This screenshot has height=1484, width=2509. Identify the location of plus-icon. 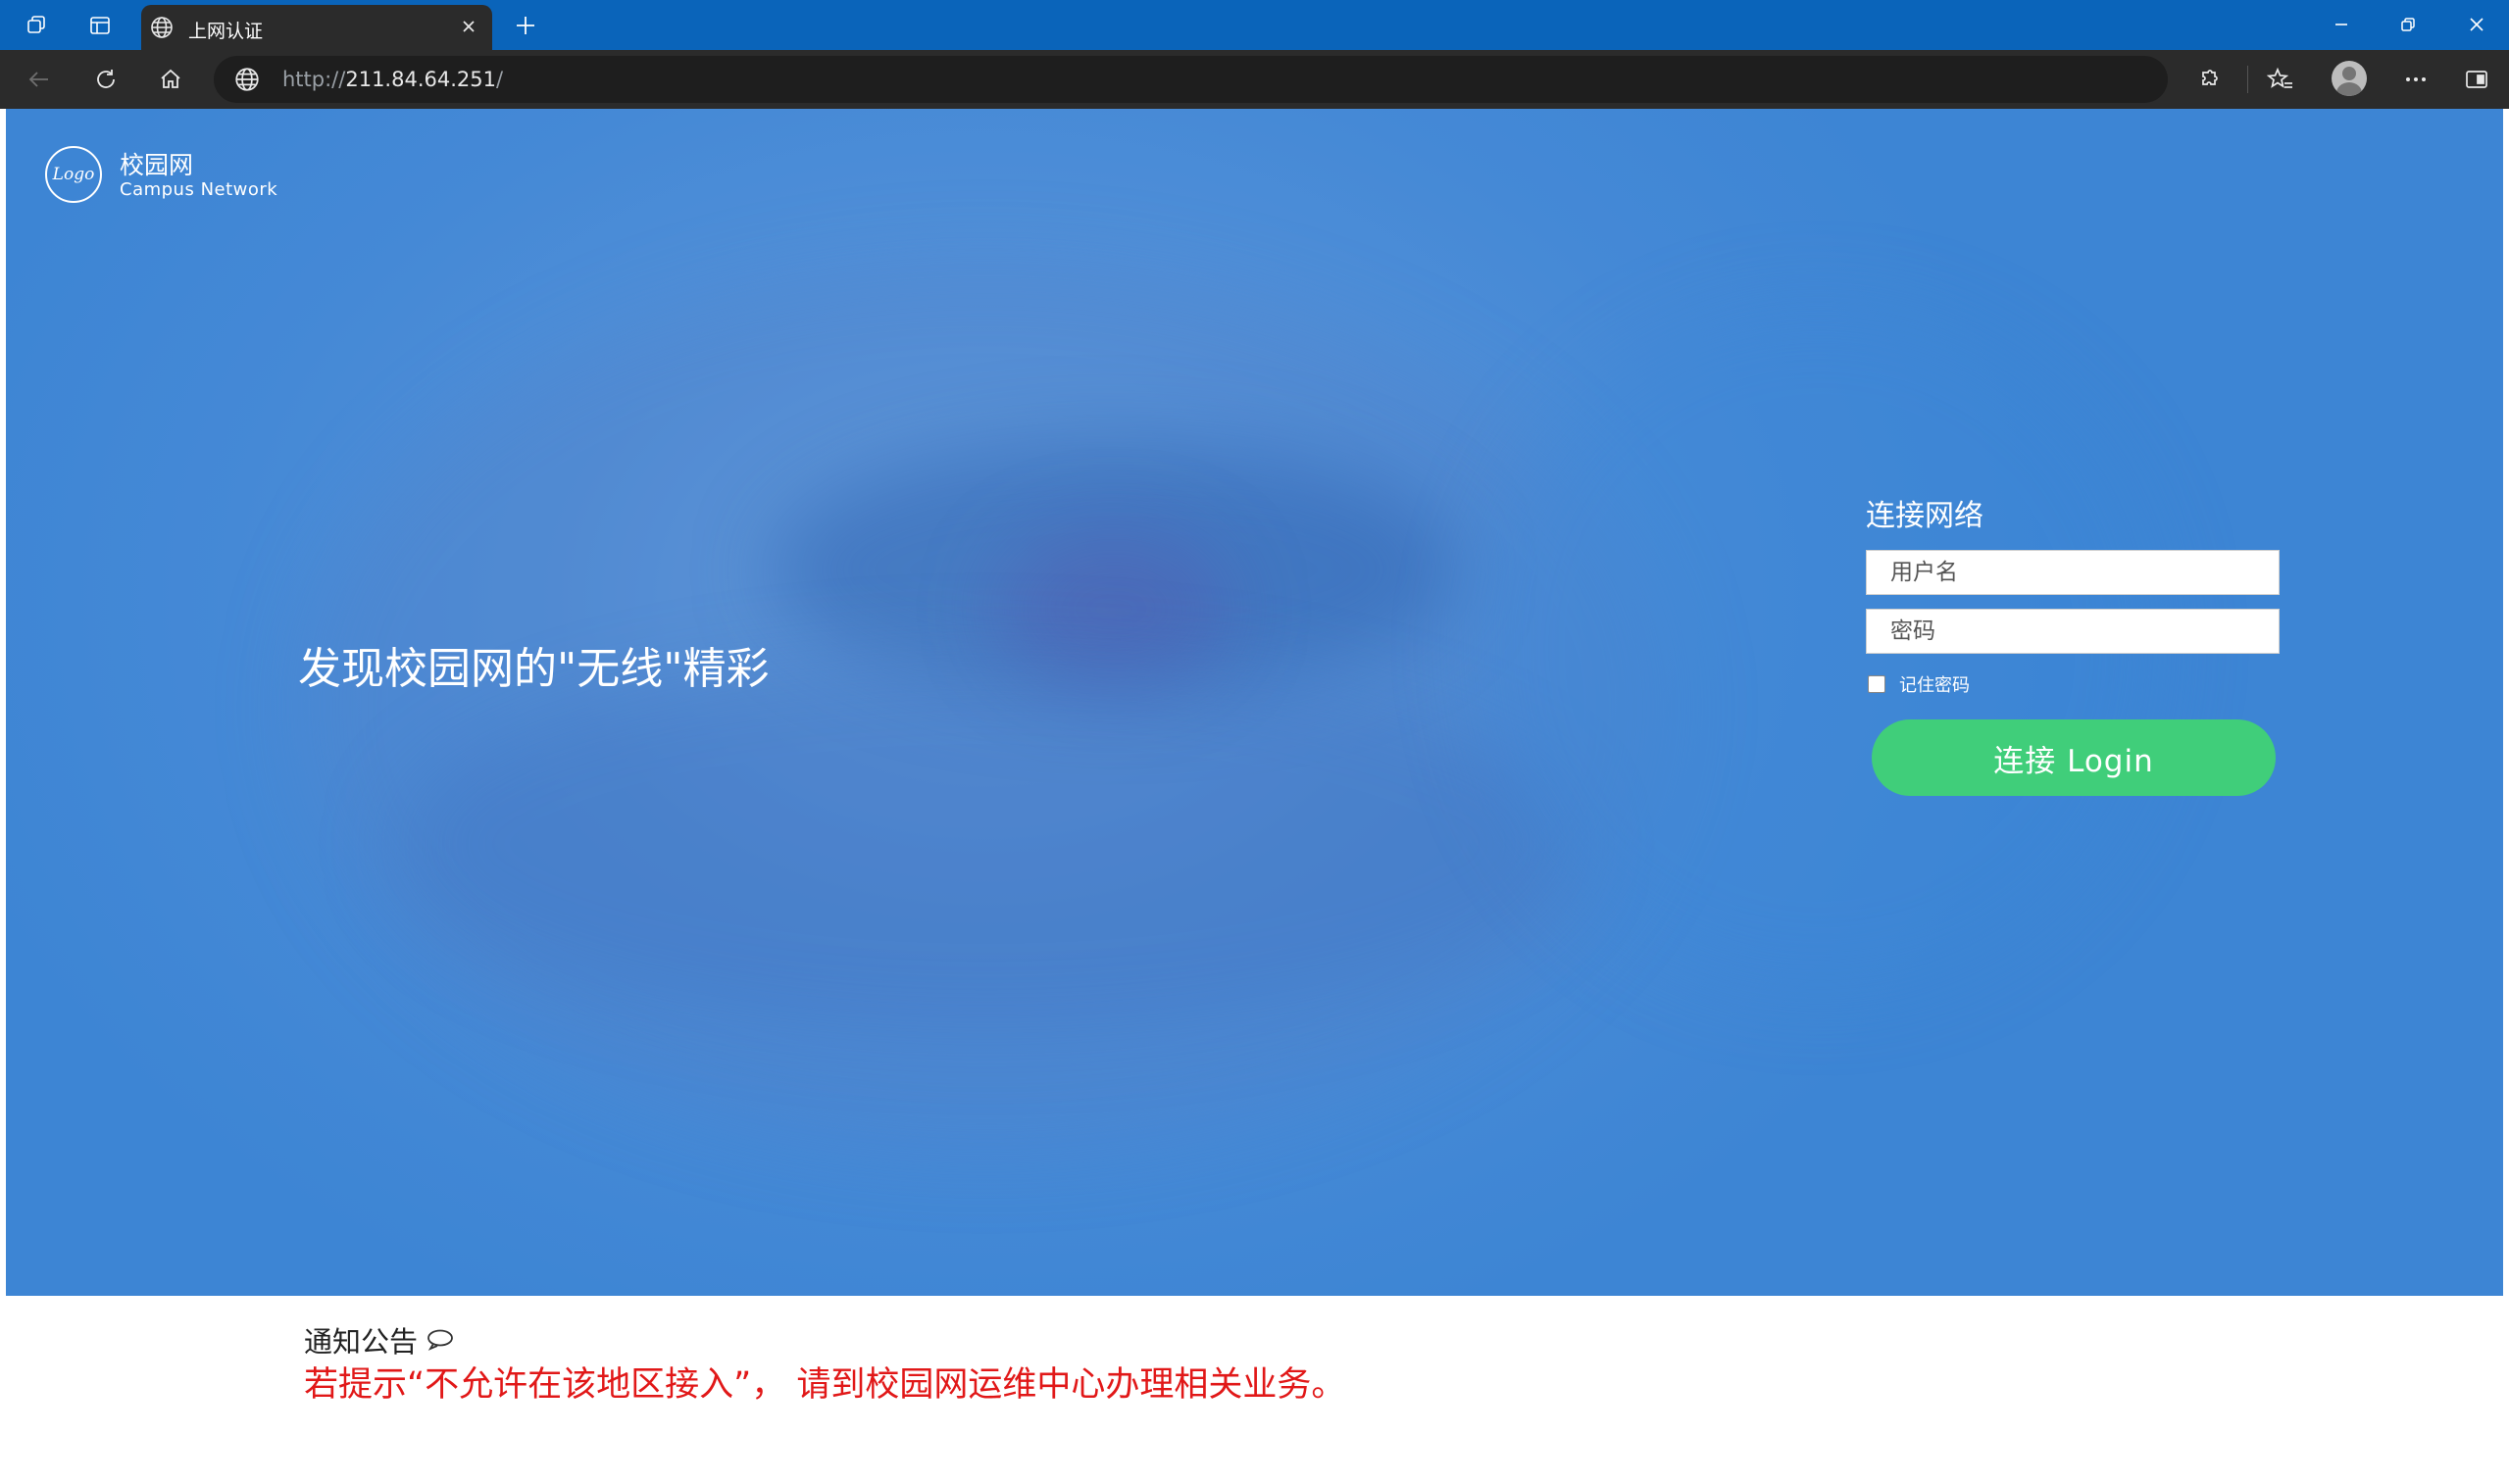
(525, 25).